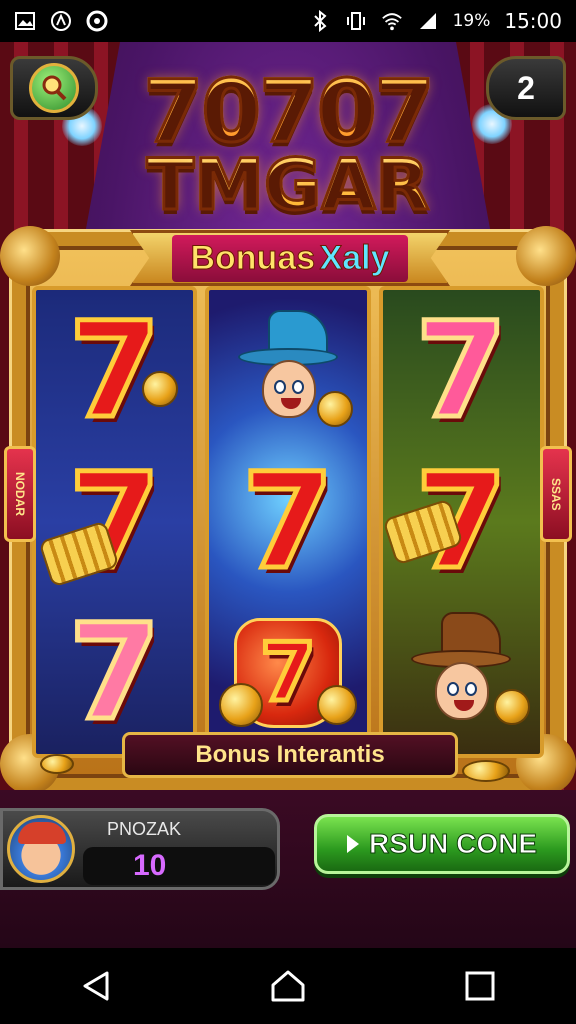 Image resolution: width=576 pixels, height=1024 pixels. What do you see at coordinates (25, 21) in the screenshot?
I see `image-notification-icon` at bounding box center [25, 21].